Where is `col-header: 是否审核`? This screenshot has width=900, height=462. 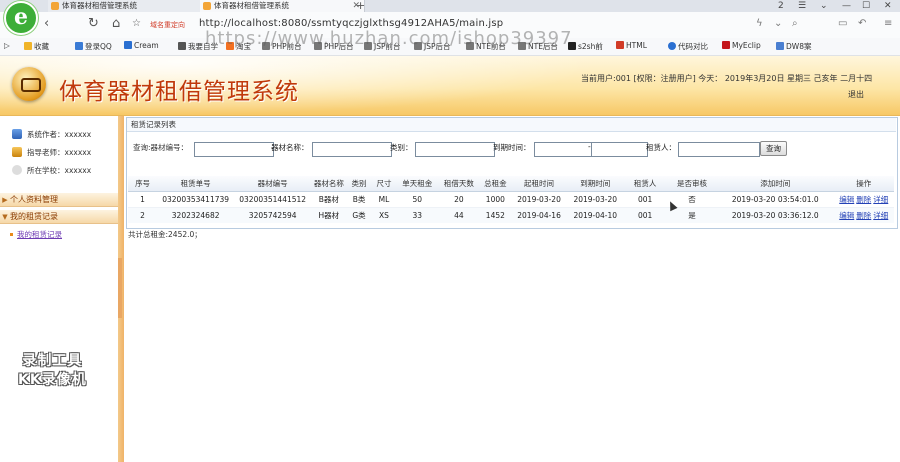
col-header: 是否审核 is located at coordinates (692, 184).